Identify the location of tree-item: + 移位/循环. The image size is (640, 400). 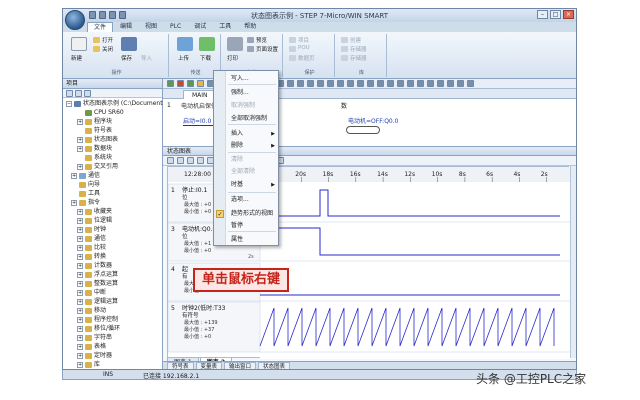
(98, 328).